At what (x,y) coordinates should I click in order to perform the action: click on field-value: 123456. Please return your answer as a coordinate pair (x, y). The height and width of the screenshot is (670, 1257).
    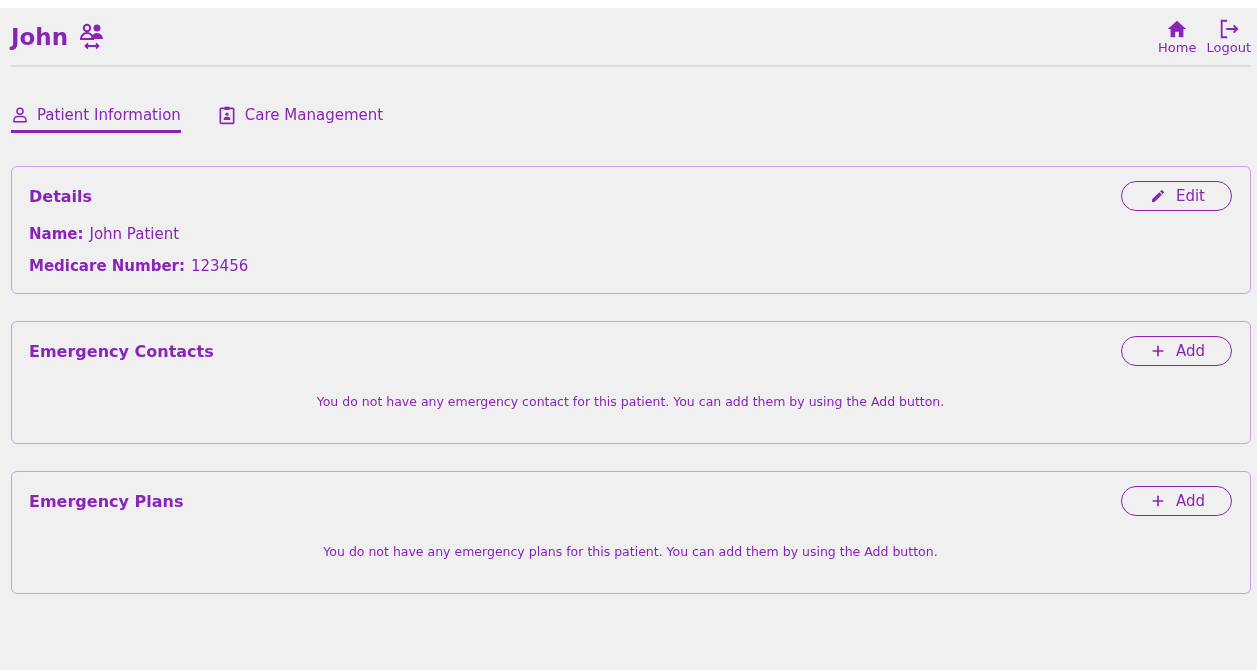
    Looking at the image, I should click on (219, 266).